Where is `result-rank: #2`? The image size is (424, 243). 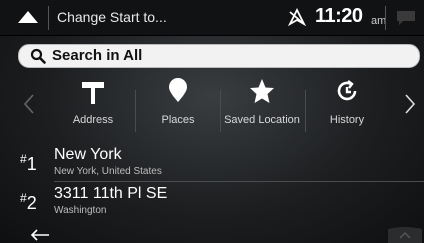
result-rank: #2 is located at coordinates (28, 202).